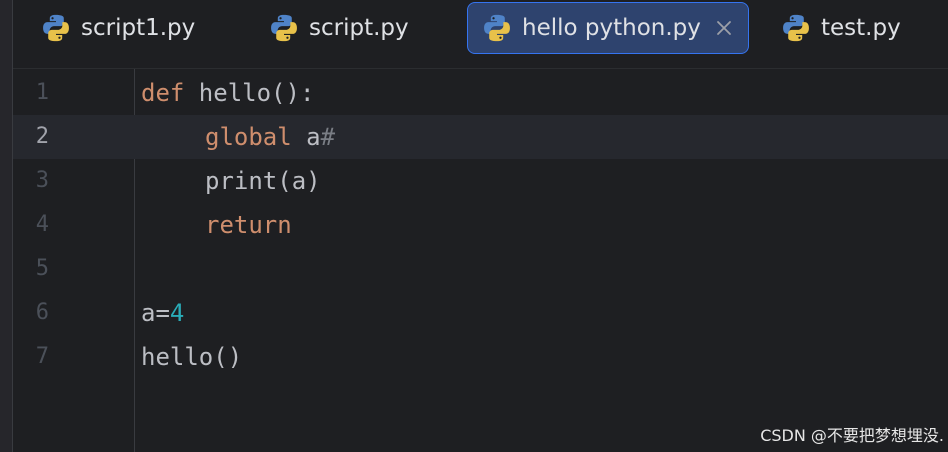 This screenshot has height=452, width=948. Describe the element at coordinates (480, 137) in the screenshot. I see `code-line-current: 2 global a#` at that location.